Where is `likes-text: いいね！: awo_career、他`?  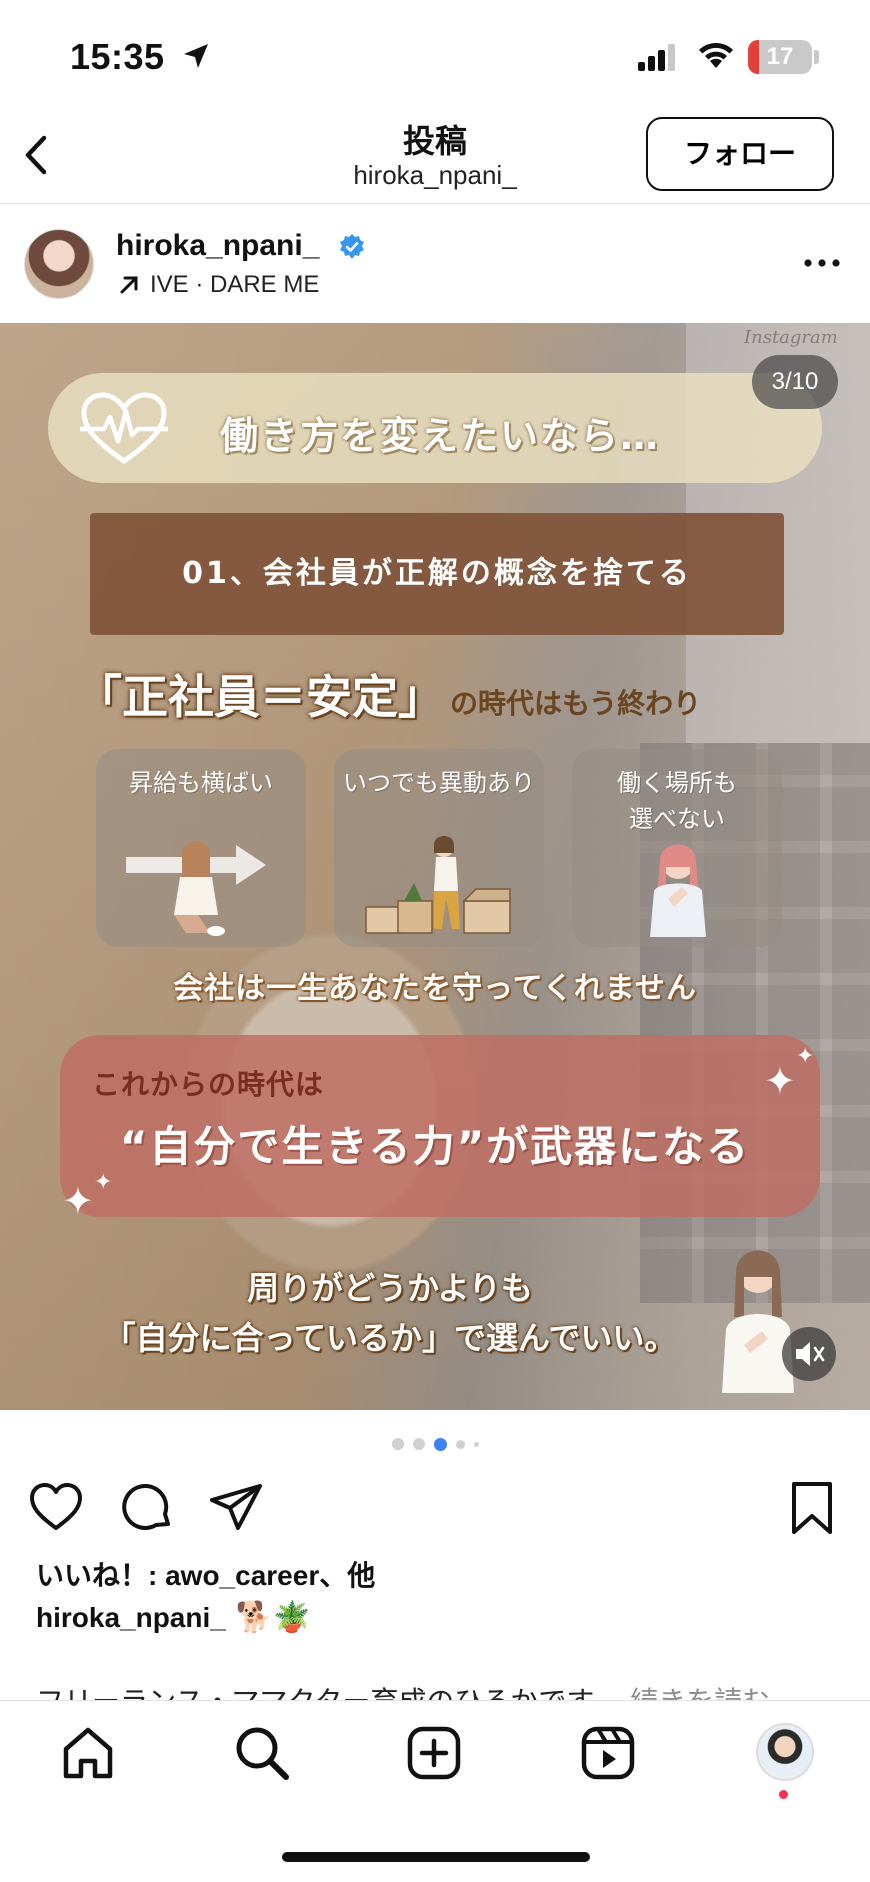
likes-text: いいね！: awo_career、他 is located at coordinates (205, 1574).